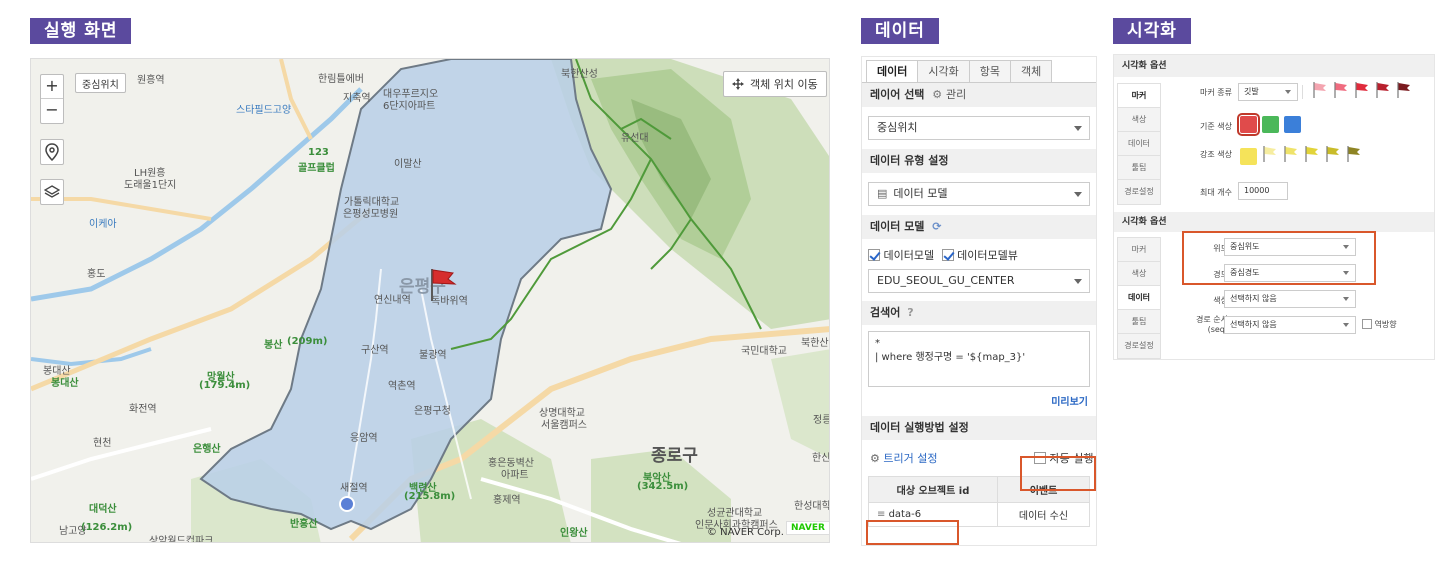 The image size is (1449, 568). I want to click on route-label: 경로 순서 (seq), so click(1212, 324).